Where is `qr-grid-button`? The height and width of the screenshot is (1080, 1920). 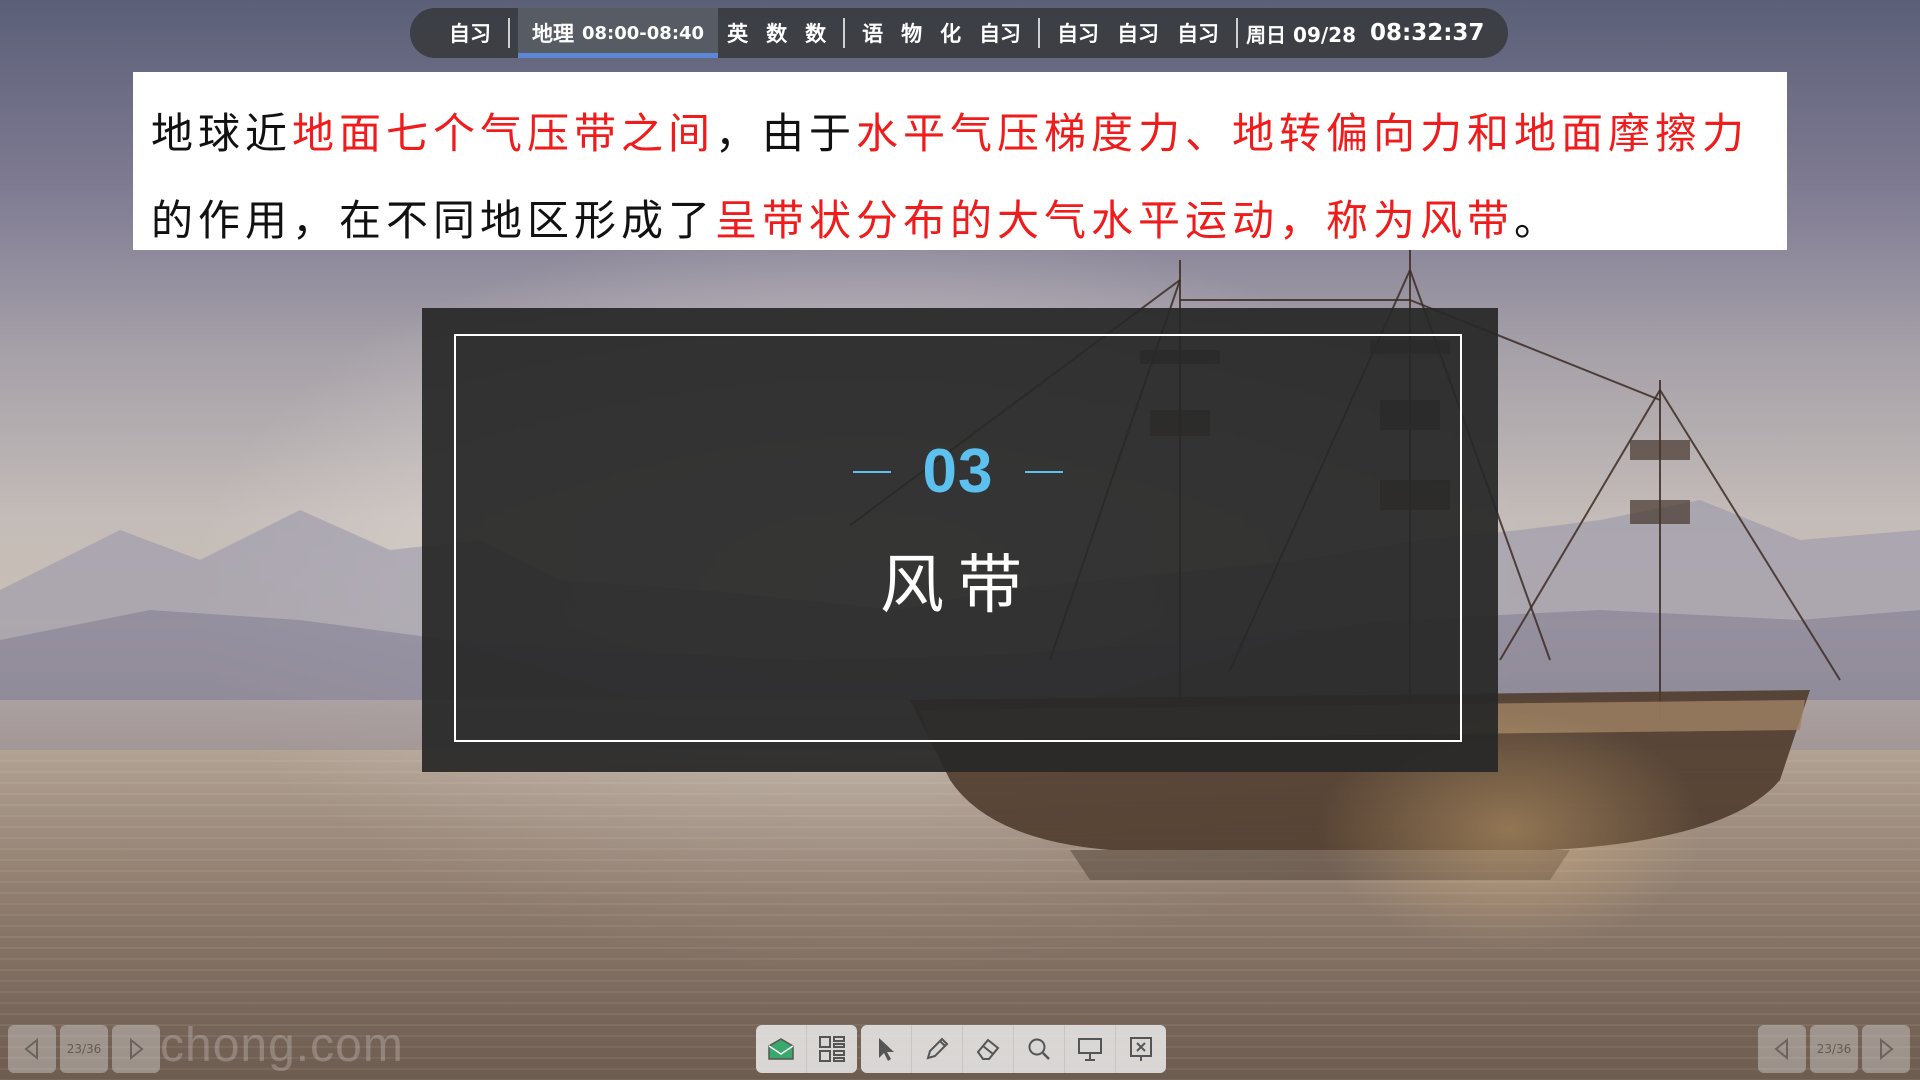
qr-grid-button is located at coordinates (832, 1049).